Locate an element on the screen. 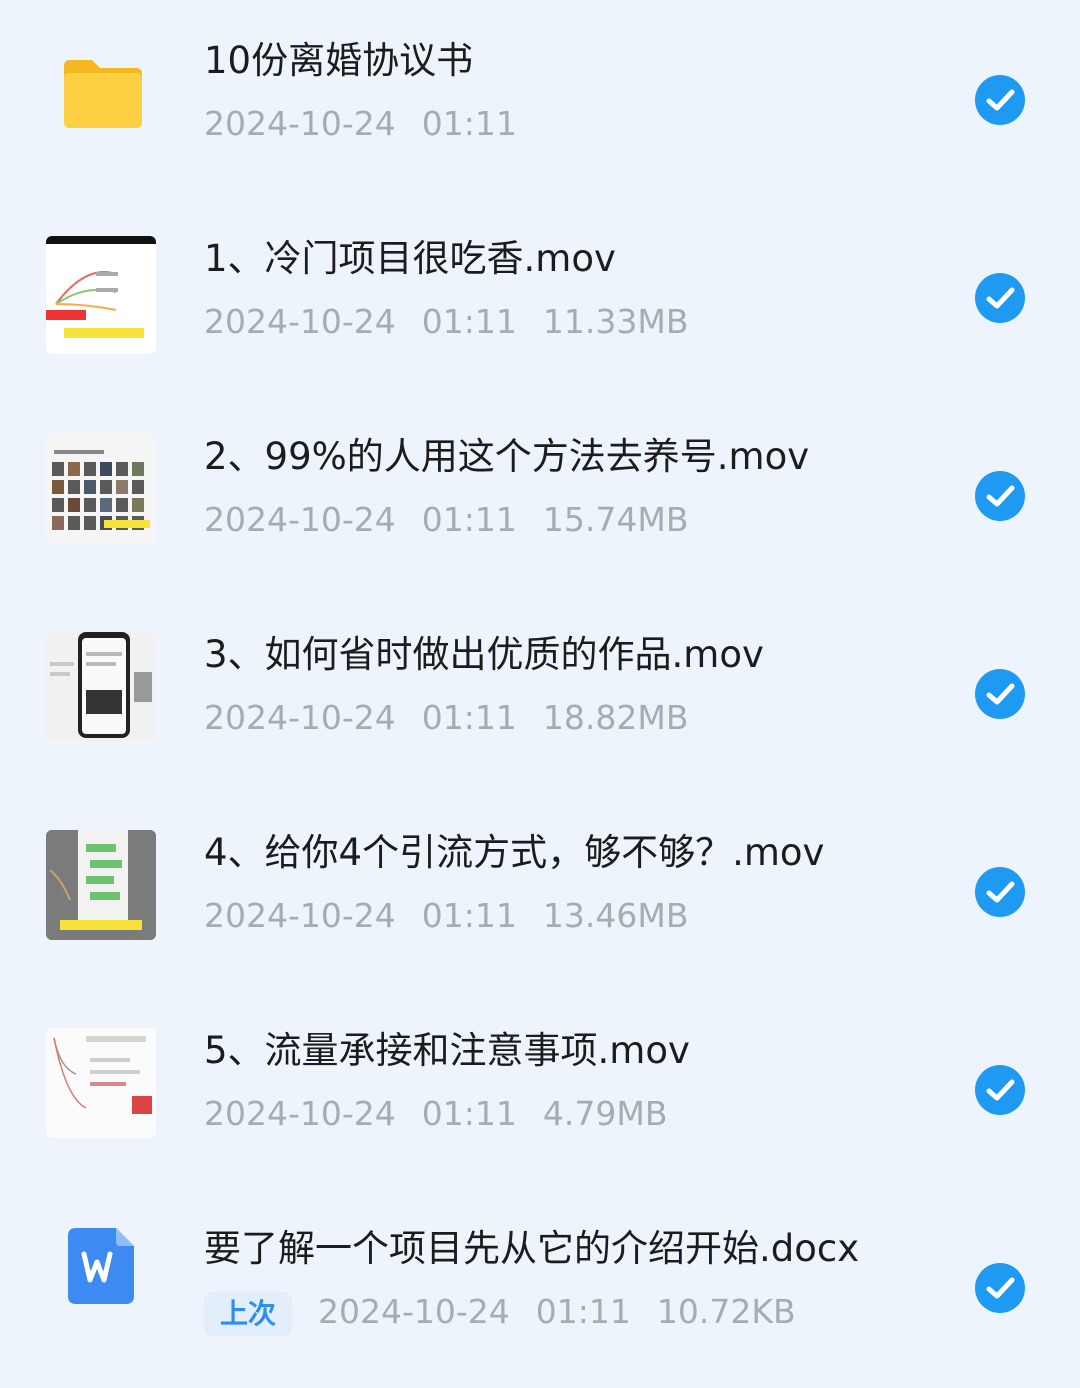 The width and height of the screenshot is (1080, 1388). file-size: 11.33MB is located at coordinates (615, 321).